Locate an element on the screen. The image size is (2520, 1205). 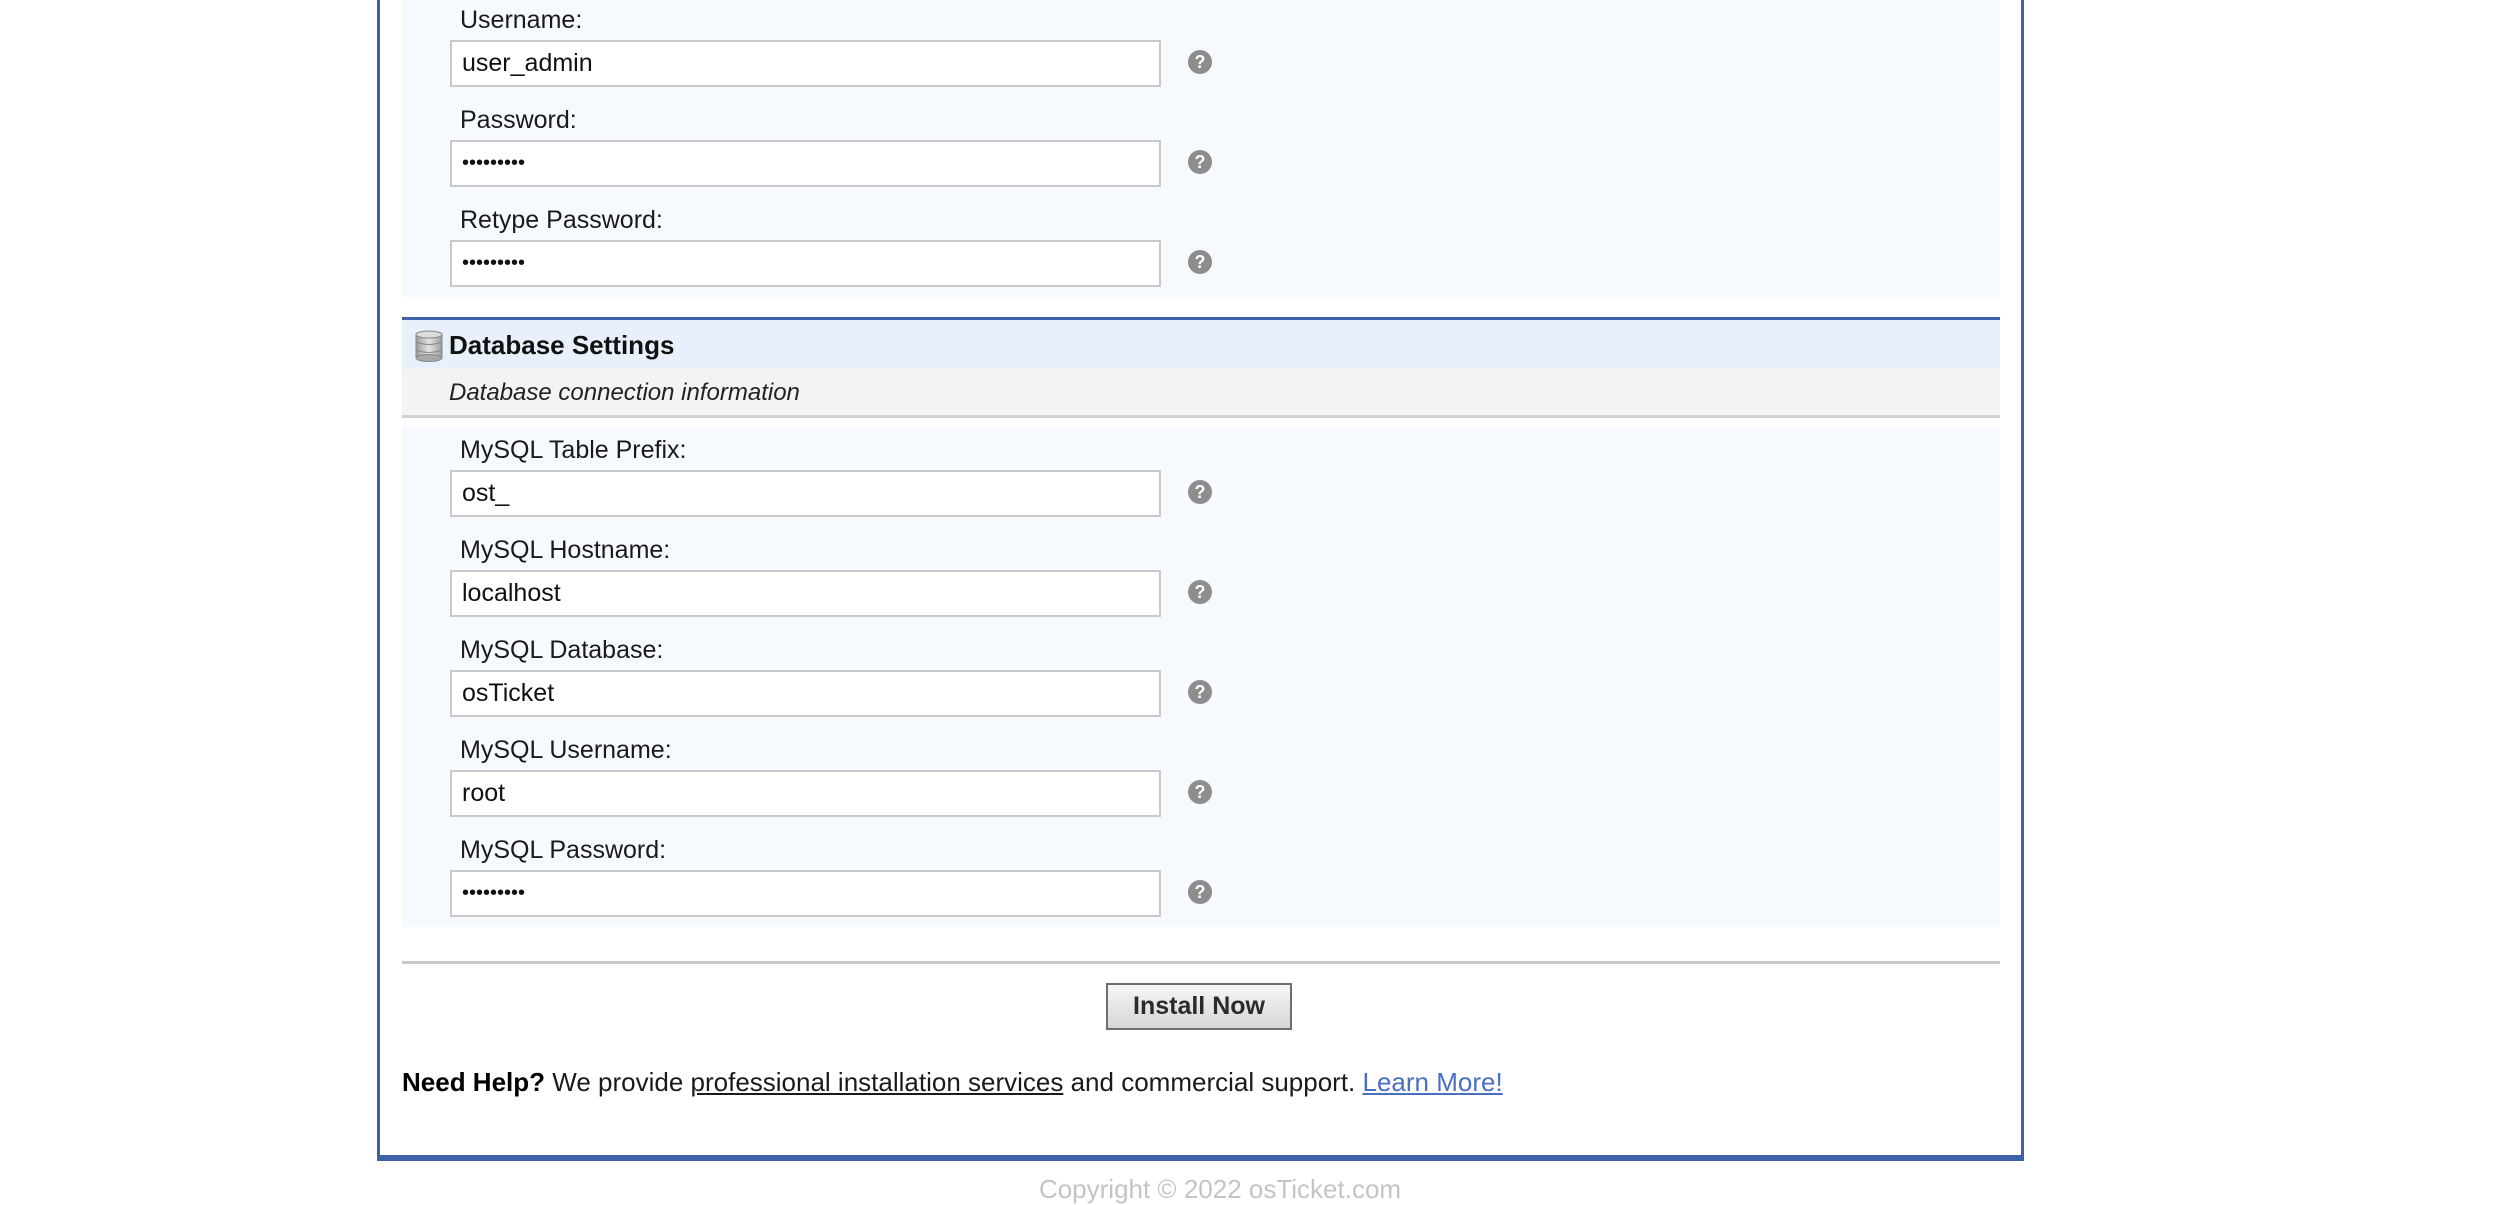
field-table-prefix: MySQL Table Prefix: ? is located at coordinates (1201, 485).